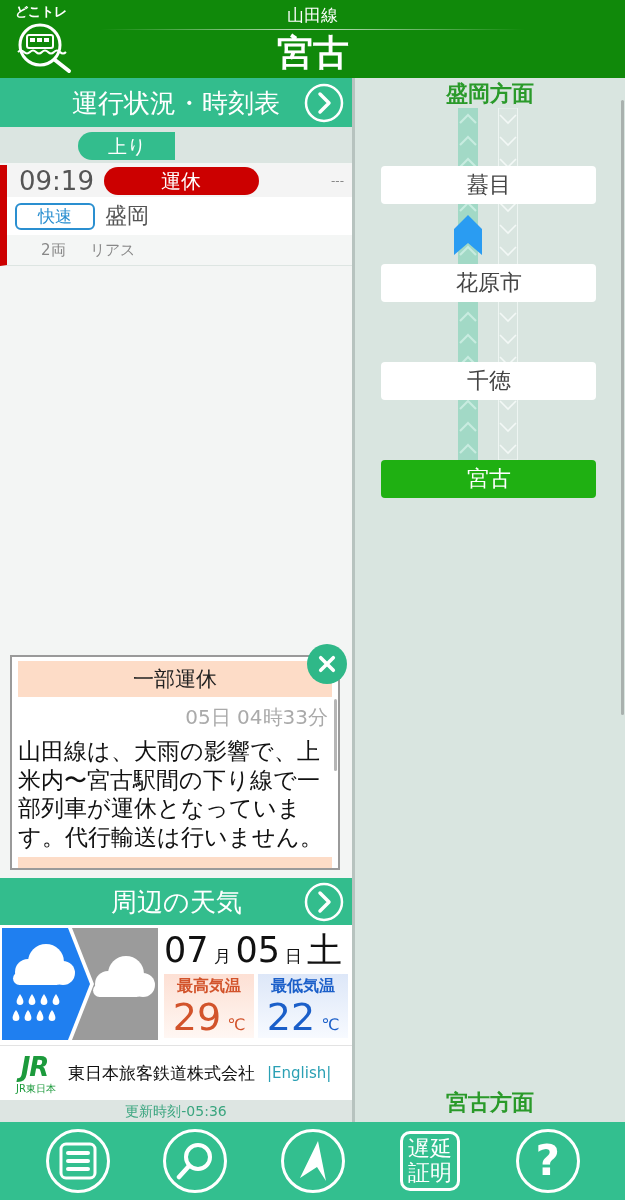 The height and width of the screenshot is (1200, 625). Describe the element at coordinates (161, 1073) in the screenshot. I see `company-name: 東日本旅客鉄道株式会社` at that location.